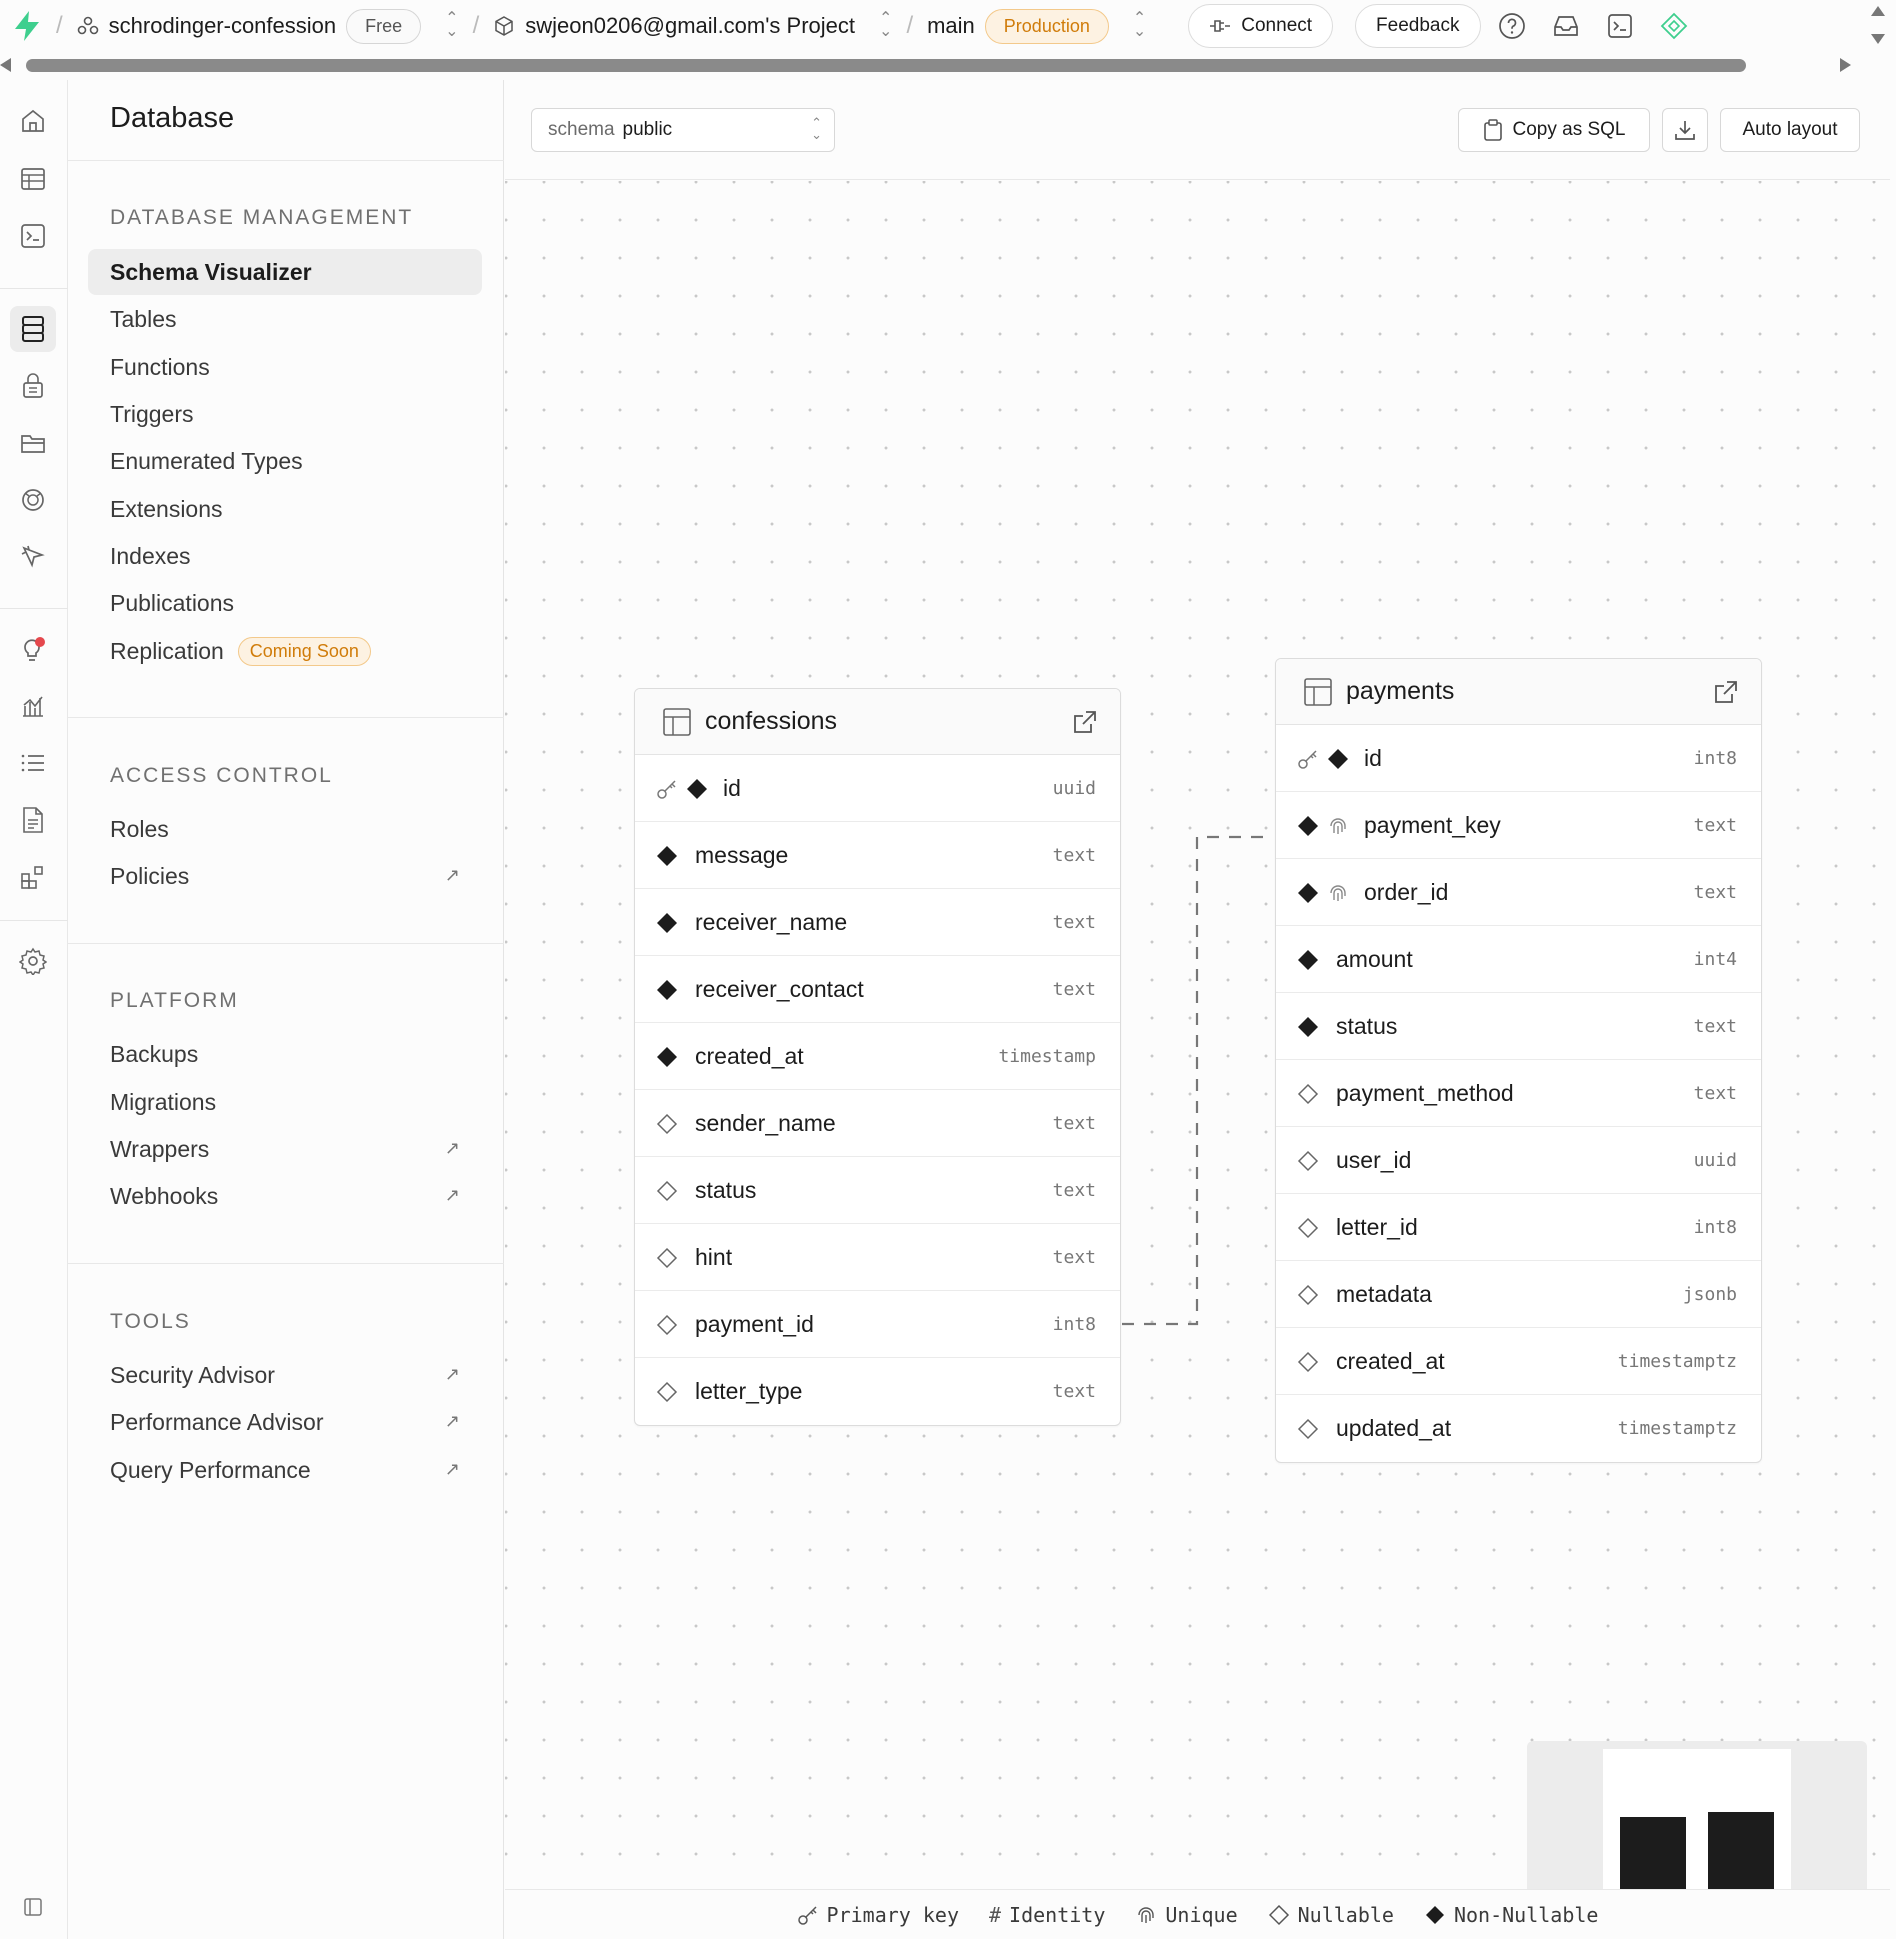  What do you see at coordinates (692, 25) in the screenshot?
I see `project-breadcrumb: swjeon0206@gmail.com's Project ⌃ ⌄` at bounding box center [692, 25].